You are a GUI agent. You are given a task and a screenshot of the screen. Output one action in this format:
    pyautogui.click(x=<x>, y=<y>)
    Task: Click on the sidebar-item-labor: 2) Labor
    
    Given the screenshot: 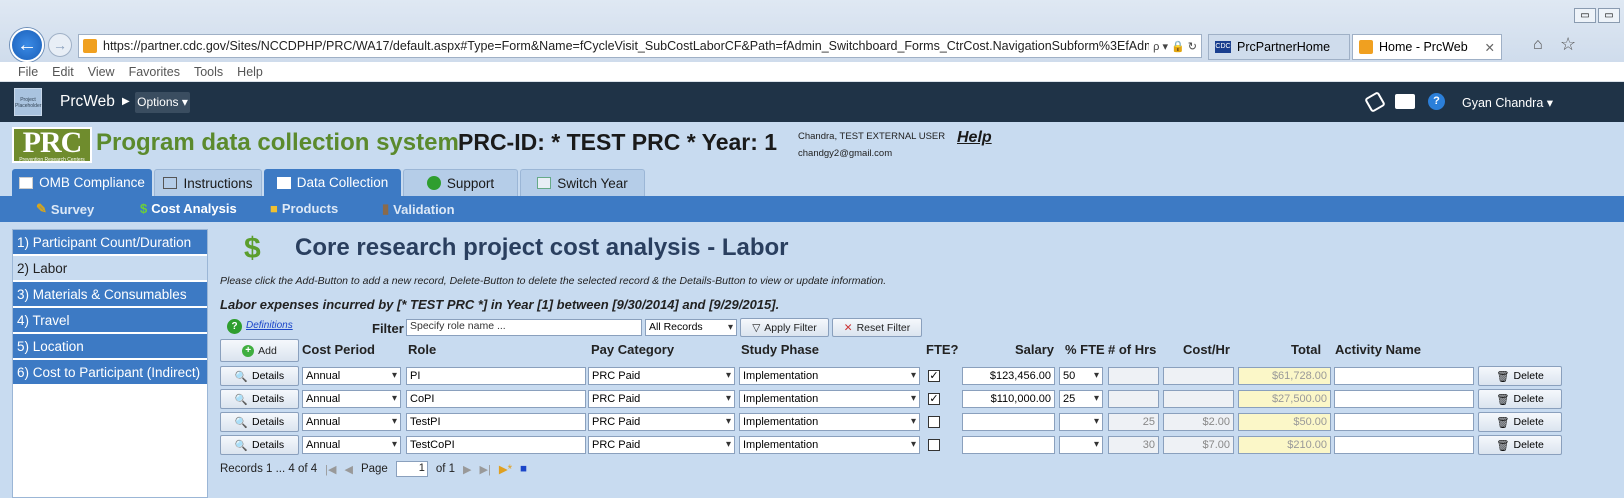 What is the action you would take?
    pyautogui.click(x=110, y=268)
    